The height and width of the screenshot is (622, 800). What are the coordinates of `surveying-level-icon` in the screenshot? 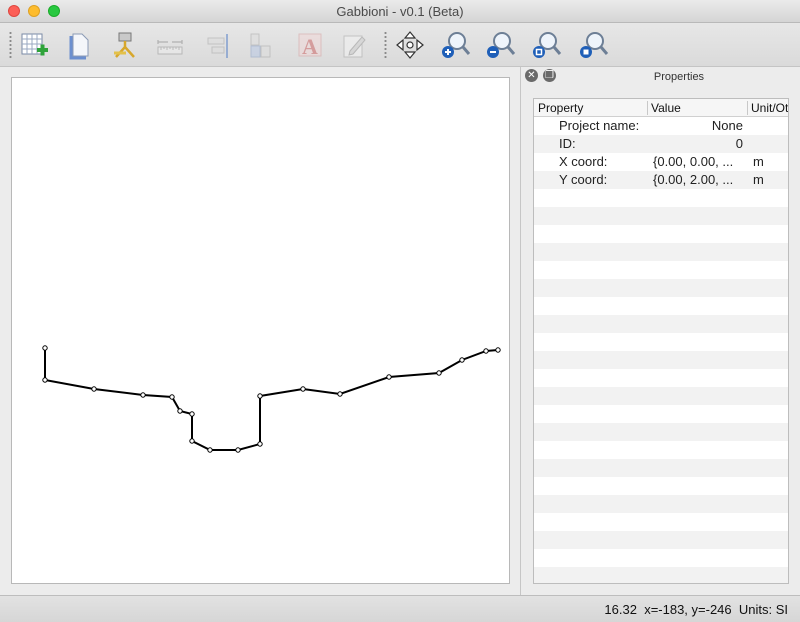 It's located at (124, 45).